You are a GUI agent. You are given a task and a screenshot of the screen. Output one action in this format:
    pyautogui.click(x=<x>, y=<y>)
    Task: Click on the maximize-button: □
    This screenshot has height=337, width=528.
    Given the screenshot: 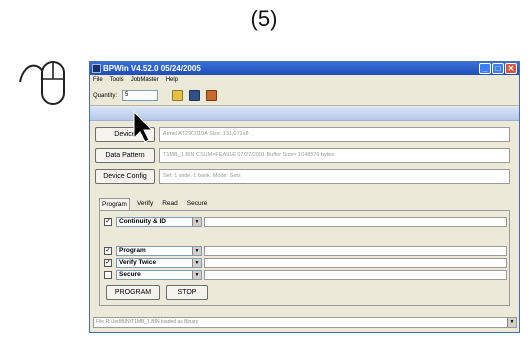 What is the action you would take?
    pyautogui.click(x=498, y=68)
    